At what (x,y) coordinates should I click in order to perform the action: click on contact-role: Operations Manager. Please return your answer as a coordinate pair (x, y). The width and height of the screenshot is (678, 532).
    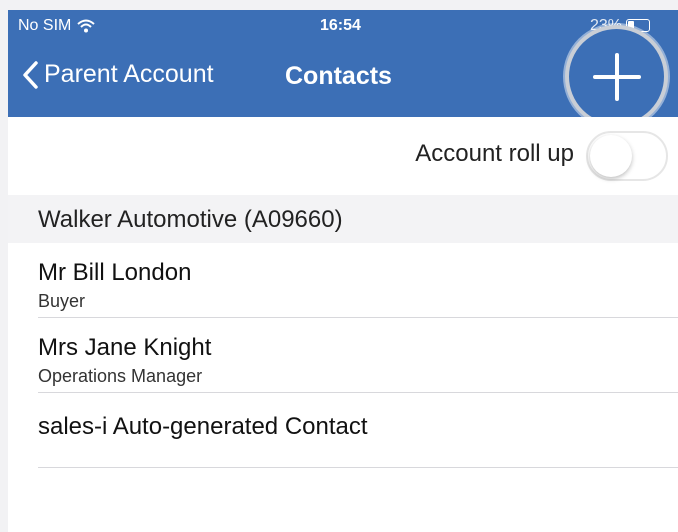
    Looking at the image, I should click on (120, 376).